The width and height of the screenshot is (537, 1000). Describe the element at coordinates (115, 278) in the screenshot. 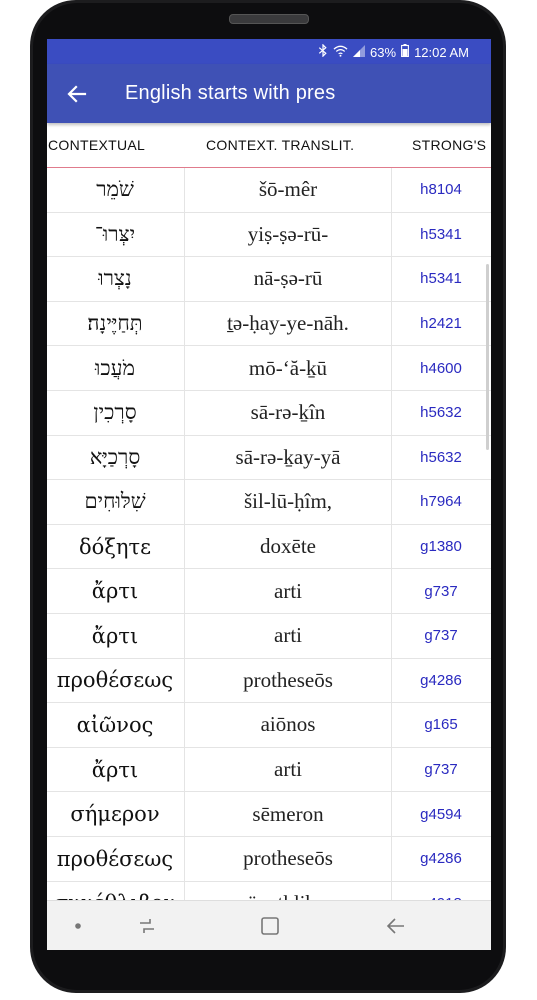

I see `contextual-word: נָצְרוּ` at that location.